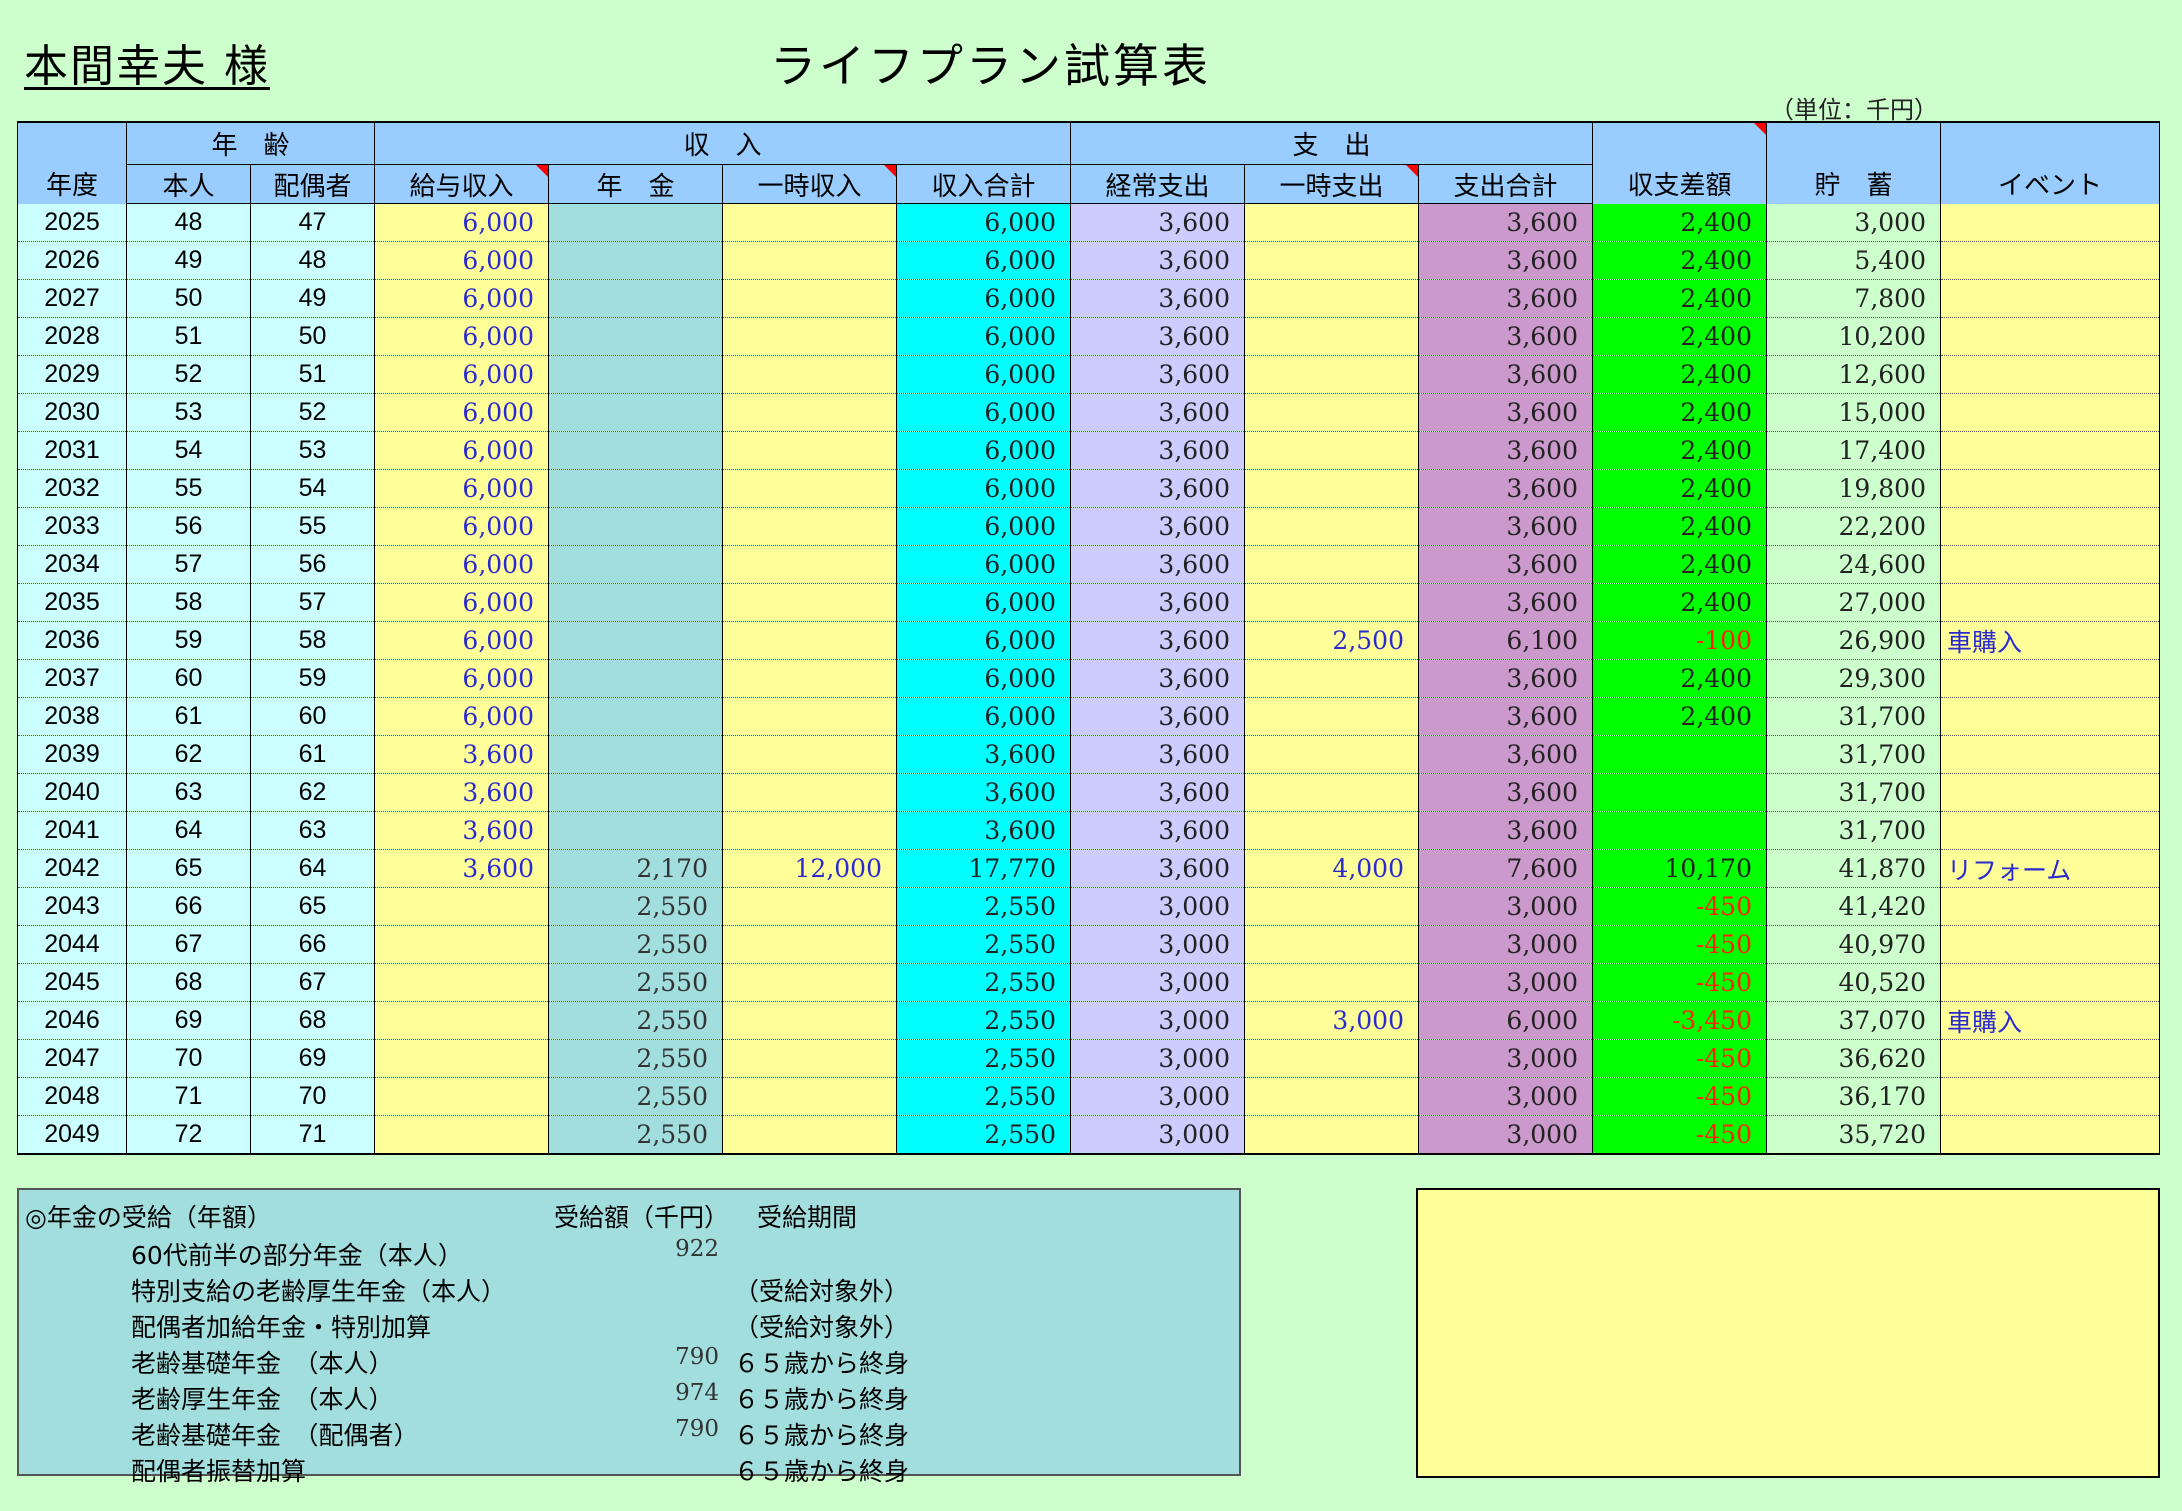 The width and height of the screenshot is (2182, 1511). What do you see at coordinates (809, 184) in the screenshot?
I see `header-temp-income: 一時収入` at bounding box center [809, 184].